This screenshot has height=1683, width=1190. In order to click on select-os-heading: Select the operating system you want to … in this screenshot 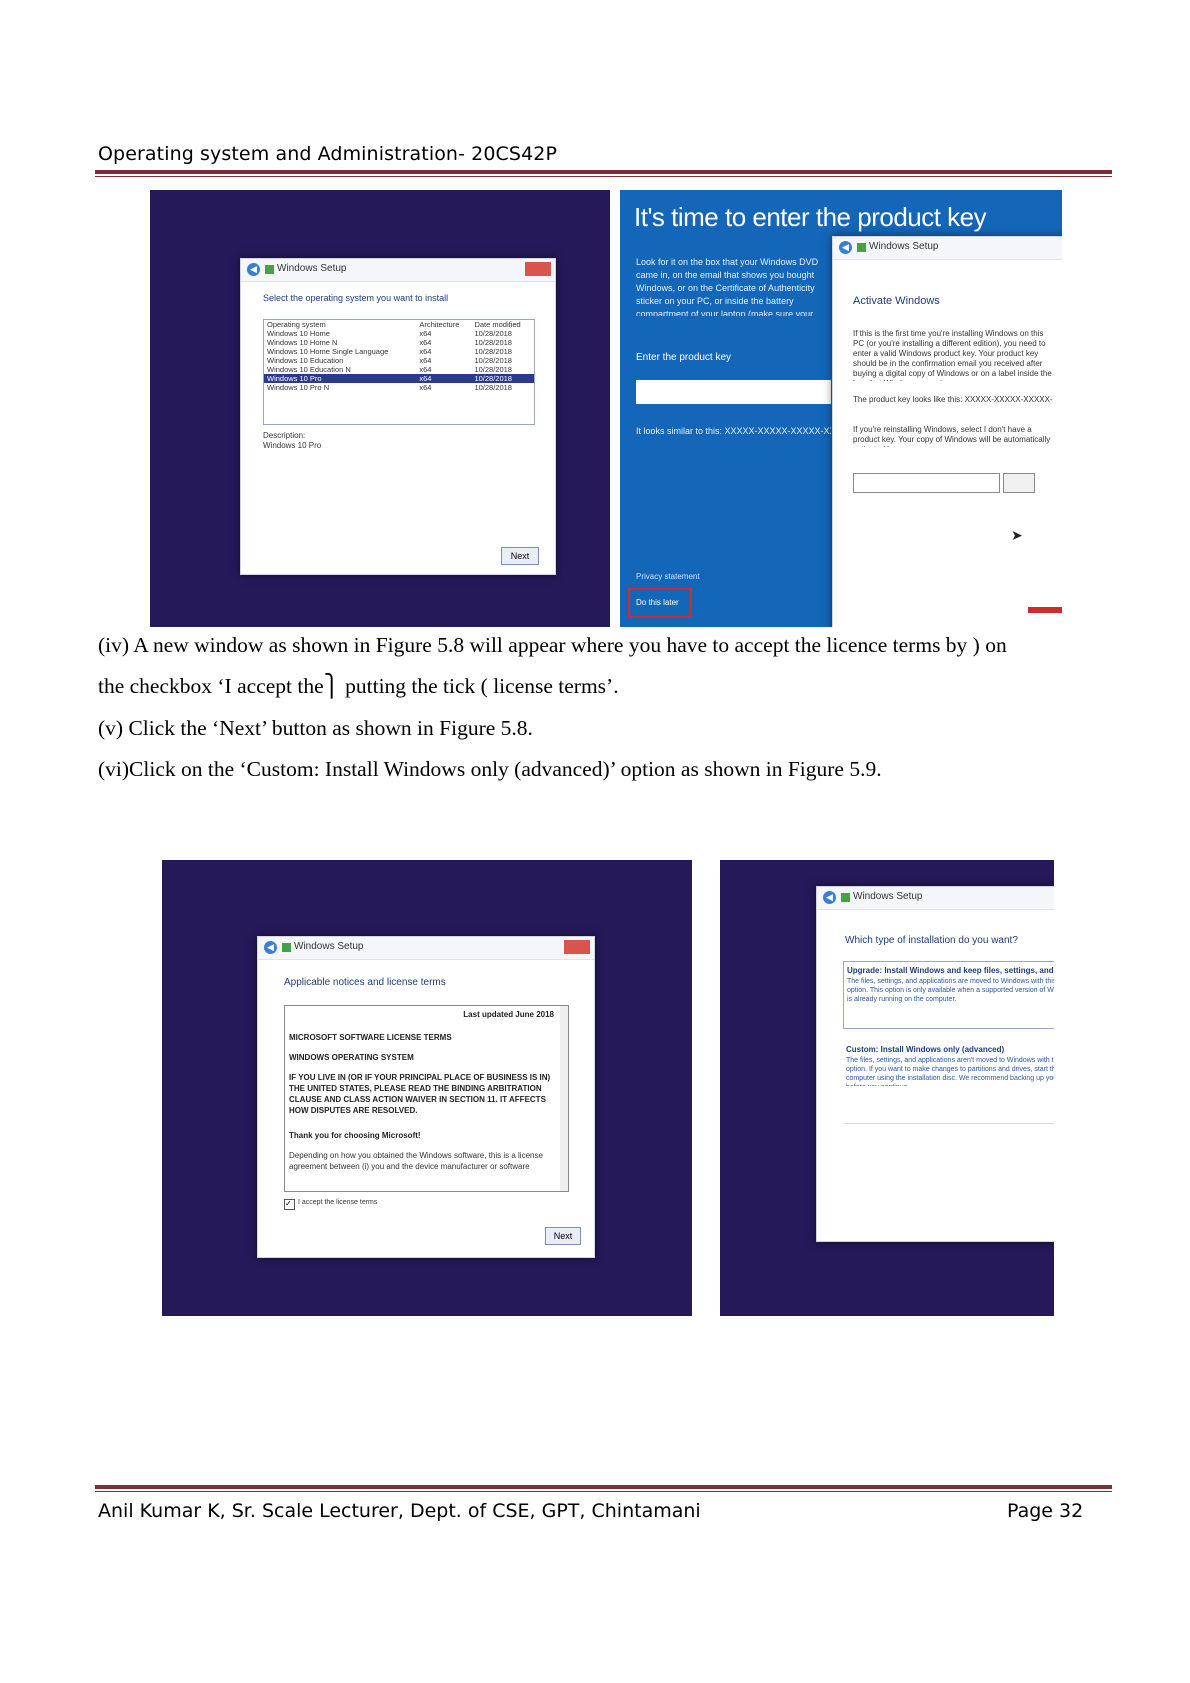, I will do `click(356, 298)`.